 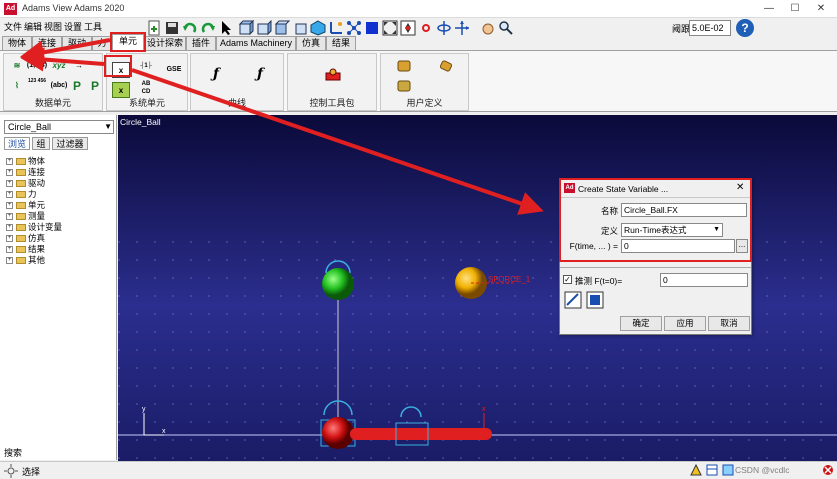 What do you see at coordinates (599, 281) in the screenshot?
I see `guess-label: 推测 F(t=0)=` at bounding box center [599, 281].